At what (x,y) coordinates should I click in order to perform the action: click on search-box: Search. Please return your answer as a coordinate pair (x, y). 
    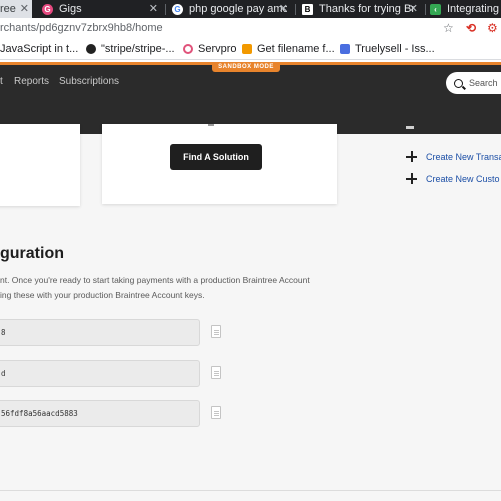
    Looking at the image, I should click on (473, 83).